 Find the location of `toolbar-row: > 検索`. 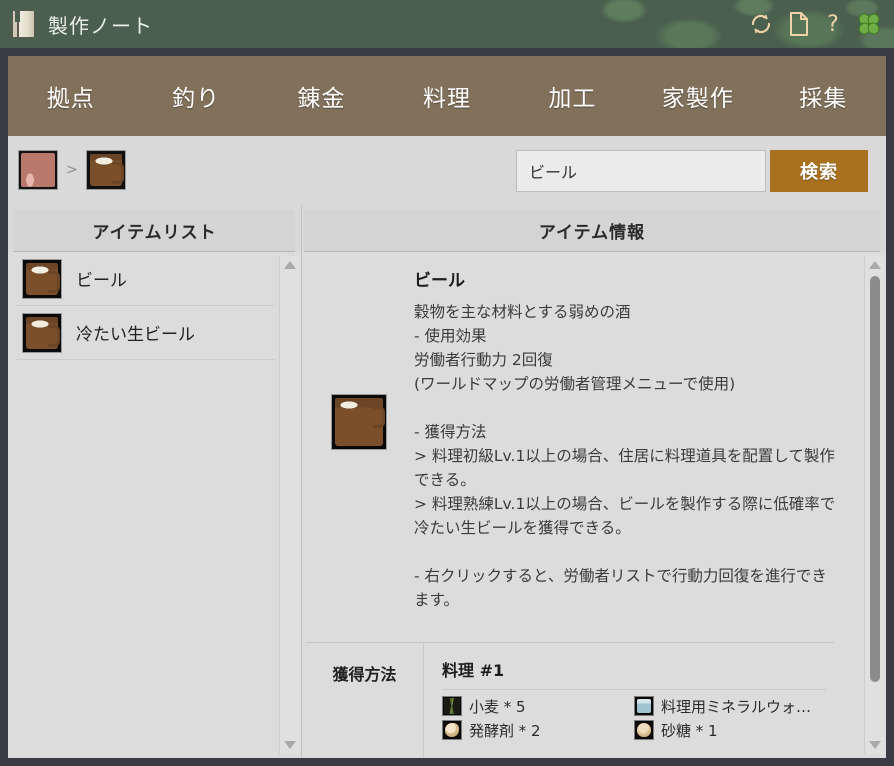

toolbar-row: > 検索 is located at coordinates (447, 171).